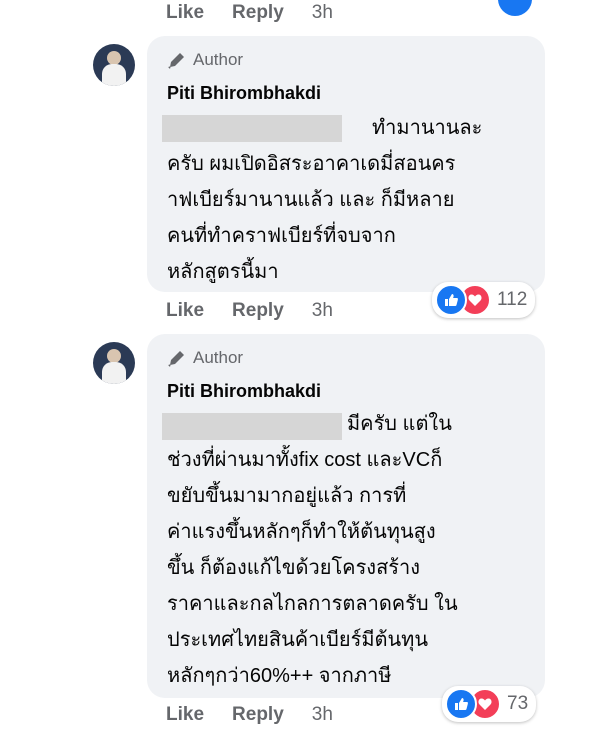 This screenshot has height=730, width=600. Describe the element at coordinates (484, 300) in the screenshot. I see `reaction-summary: 112` at that location.